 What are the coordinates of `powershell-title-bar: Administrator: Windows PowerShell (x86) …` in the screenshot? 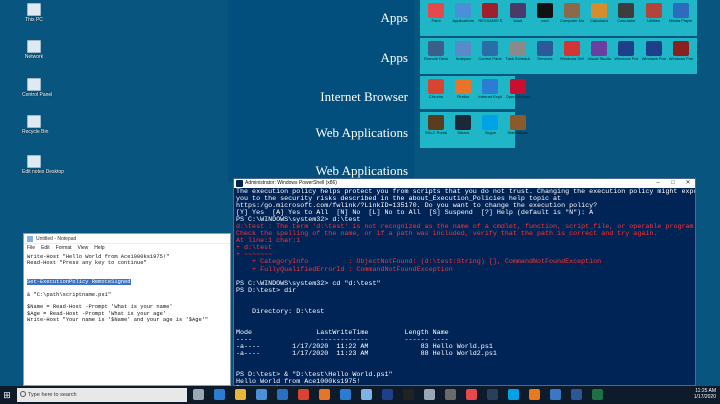 It's located at (464, 183).